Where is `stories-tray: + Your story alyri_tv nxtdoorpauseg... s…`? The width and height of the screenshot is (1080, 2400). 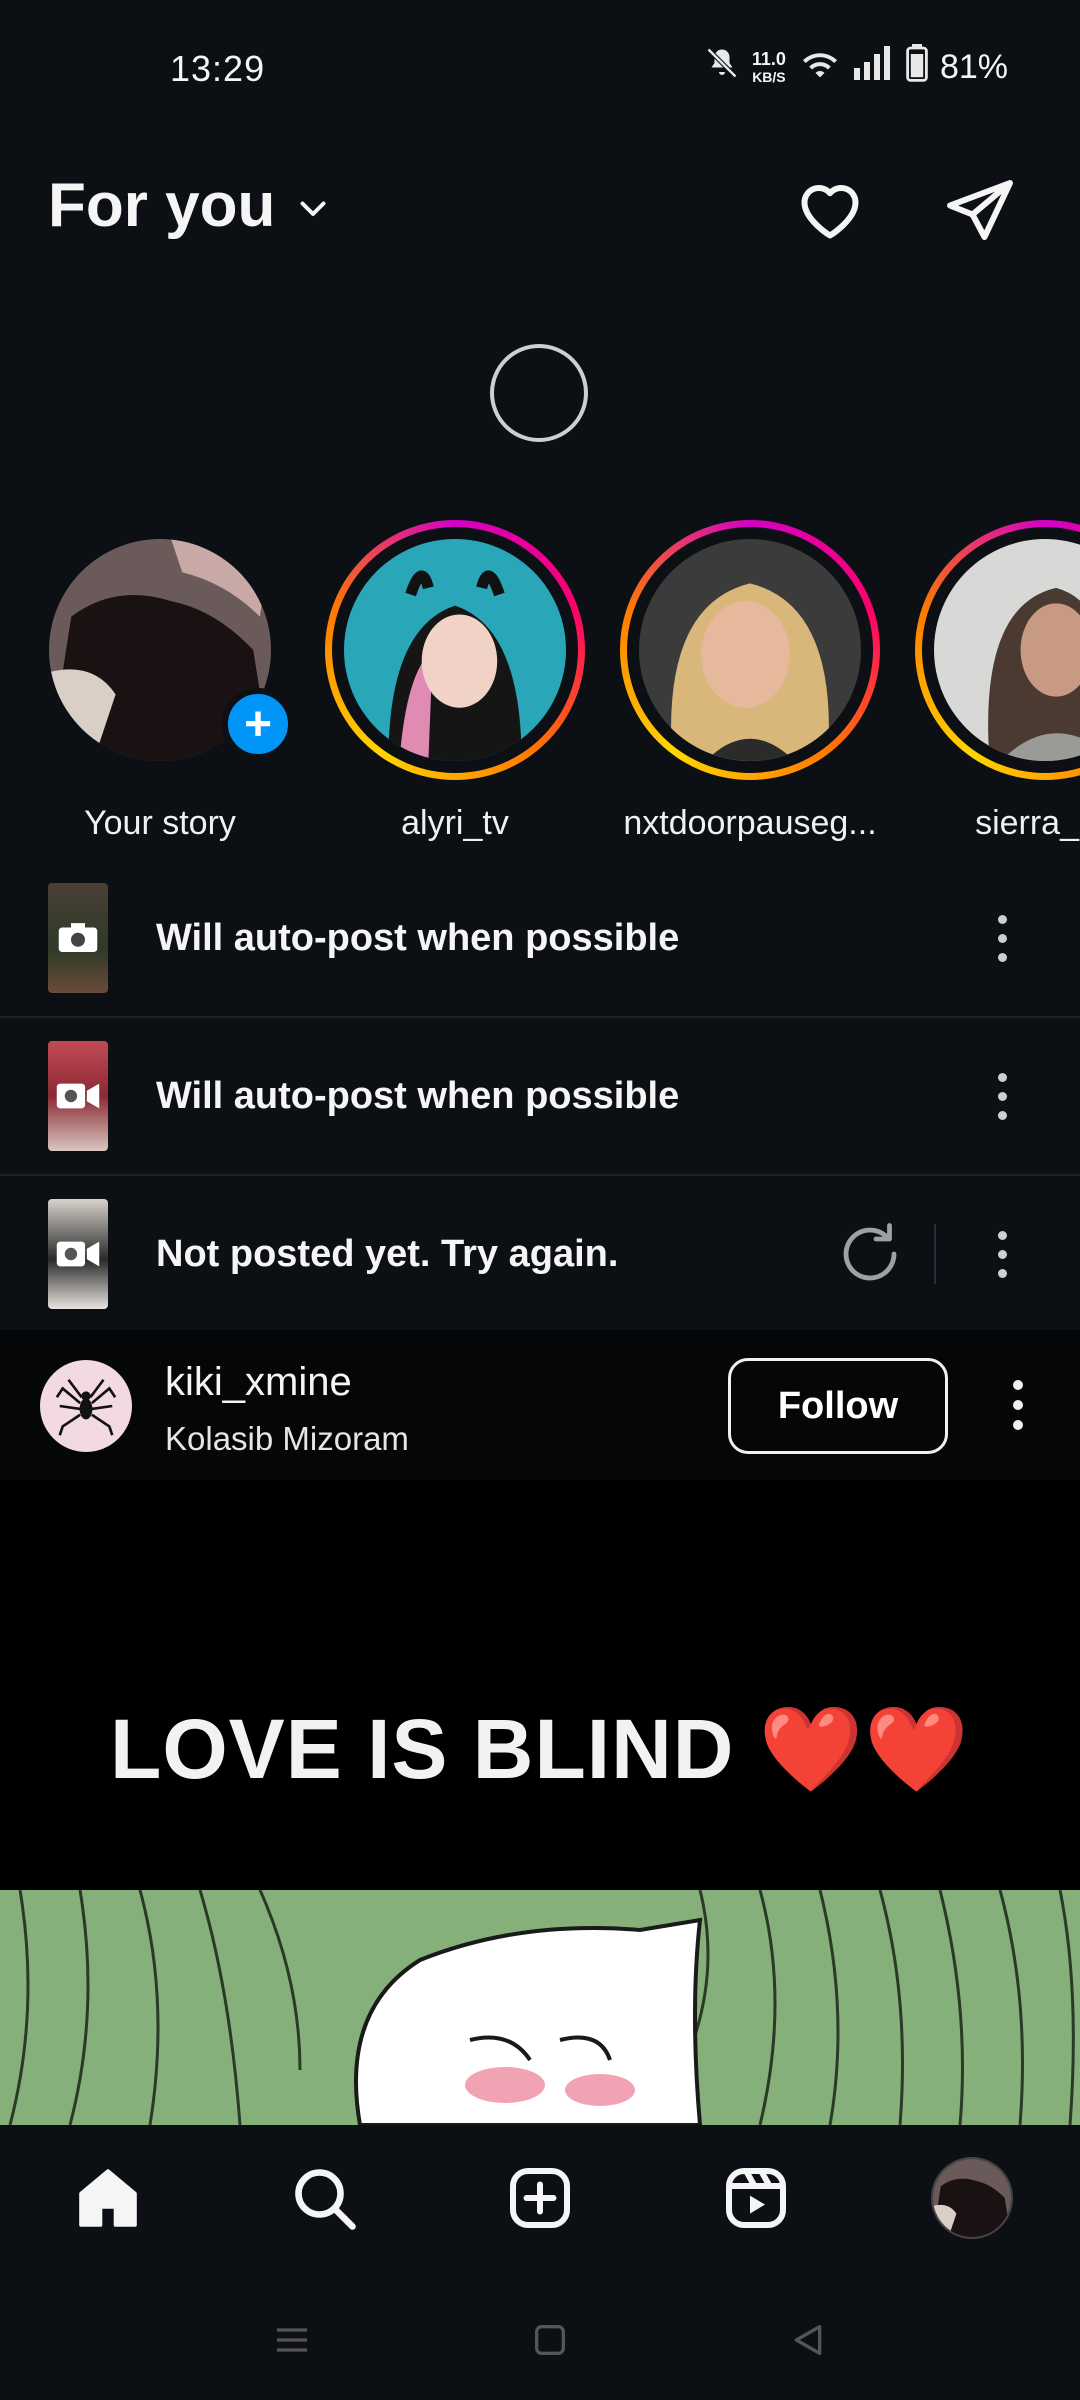
stories-tray: + Your story alyri_tv nxtdoorpauseg... s… is located at coordinates (540, 685).